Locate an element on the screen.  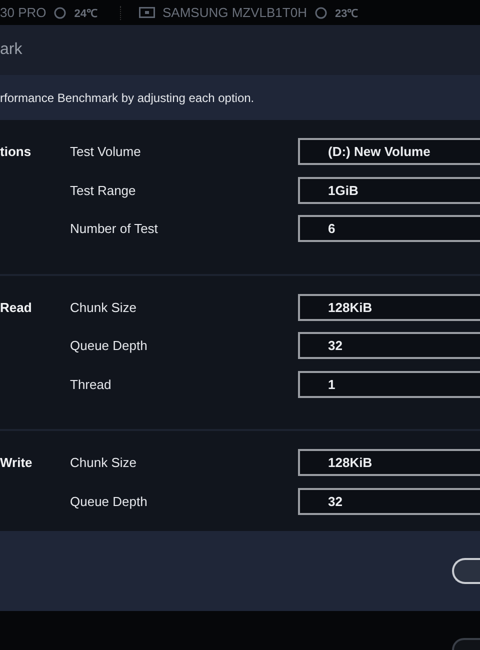
drive-icon is located at coordinates (146, 12).